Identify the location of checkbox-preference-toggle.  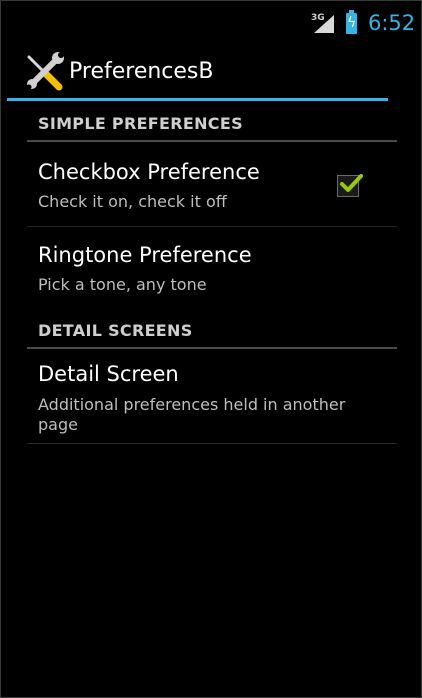
(350, 185).